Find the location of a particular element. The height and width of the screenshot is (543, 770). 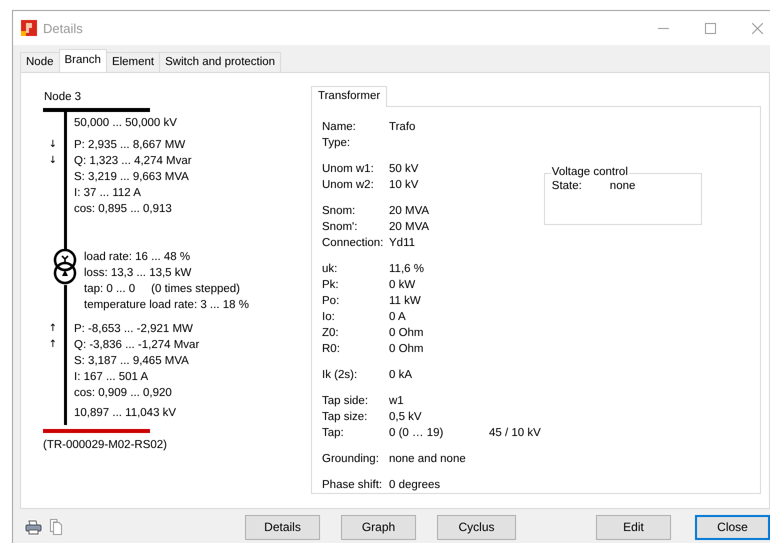

maximize-icon is located at coordinates (710, 28).